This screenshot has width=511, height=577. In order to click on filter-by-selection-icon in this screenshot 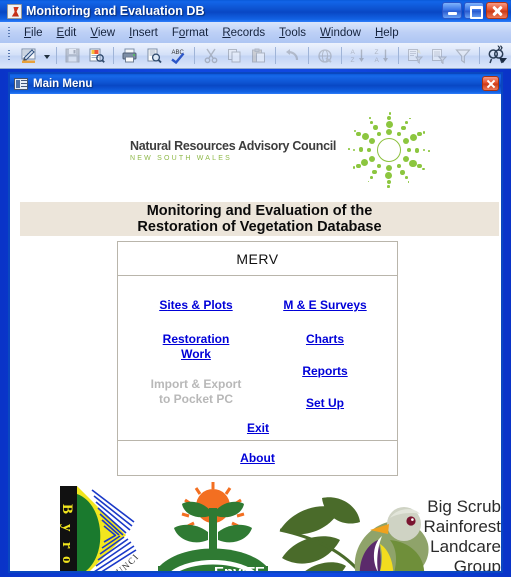, I will do `click(415, 56)`.